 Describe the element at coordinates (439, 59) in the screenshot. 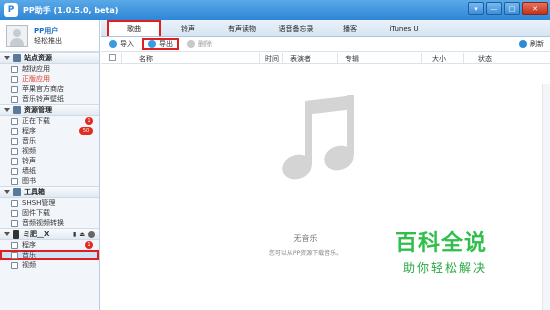

I see `column-size: 大小` at that location.